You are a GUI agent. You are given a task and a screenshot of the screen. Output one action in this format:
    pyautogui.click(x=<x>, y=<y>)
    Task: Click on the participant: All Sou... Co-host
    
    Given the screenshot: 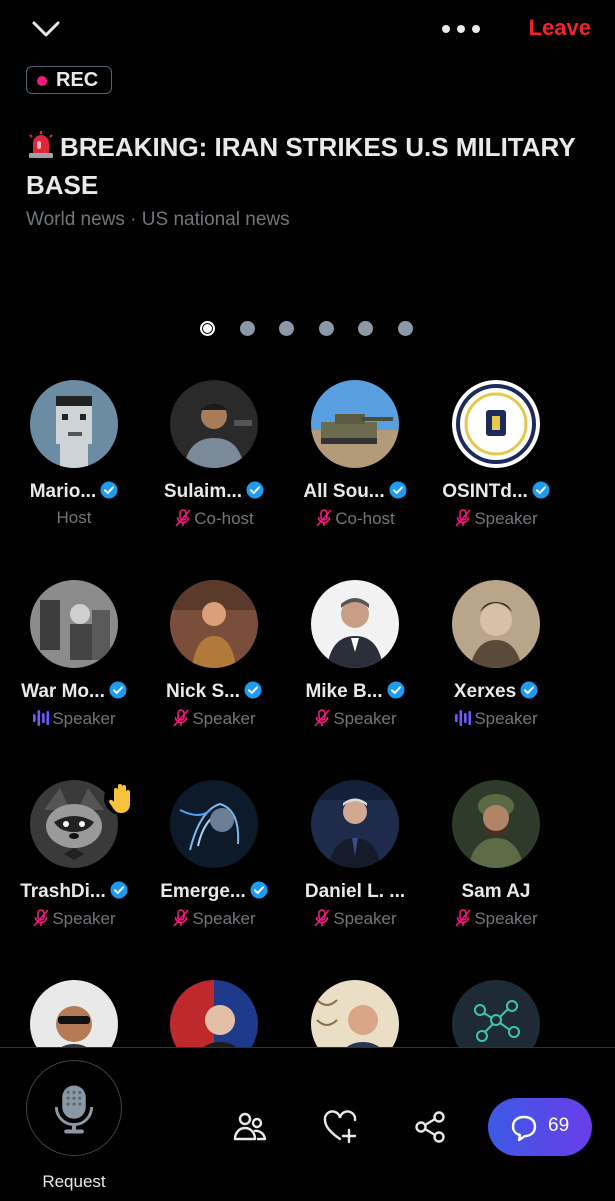 What is the action you would take?
    pyautogui.click(x=355, y=480)
    